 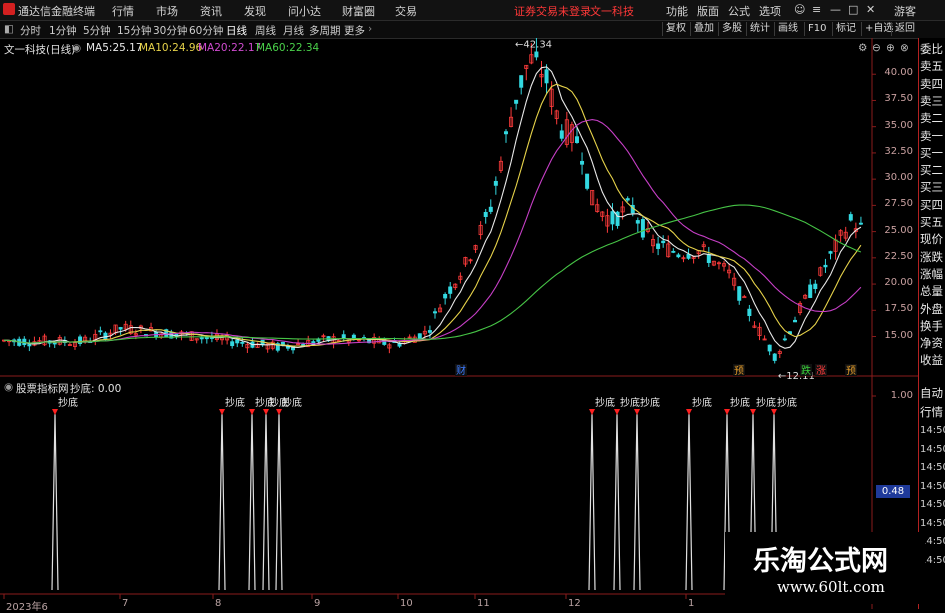 What do you see at coordinates (354, 30) in the screenshot?
I see `period-more: 更多` at bounding box center [354, 30].